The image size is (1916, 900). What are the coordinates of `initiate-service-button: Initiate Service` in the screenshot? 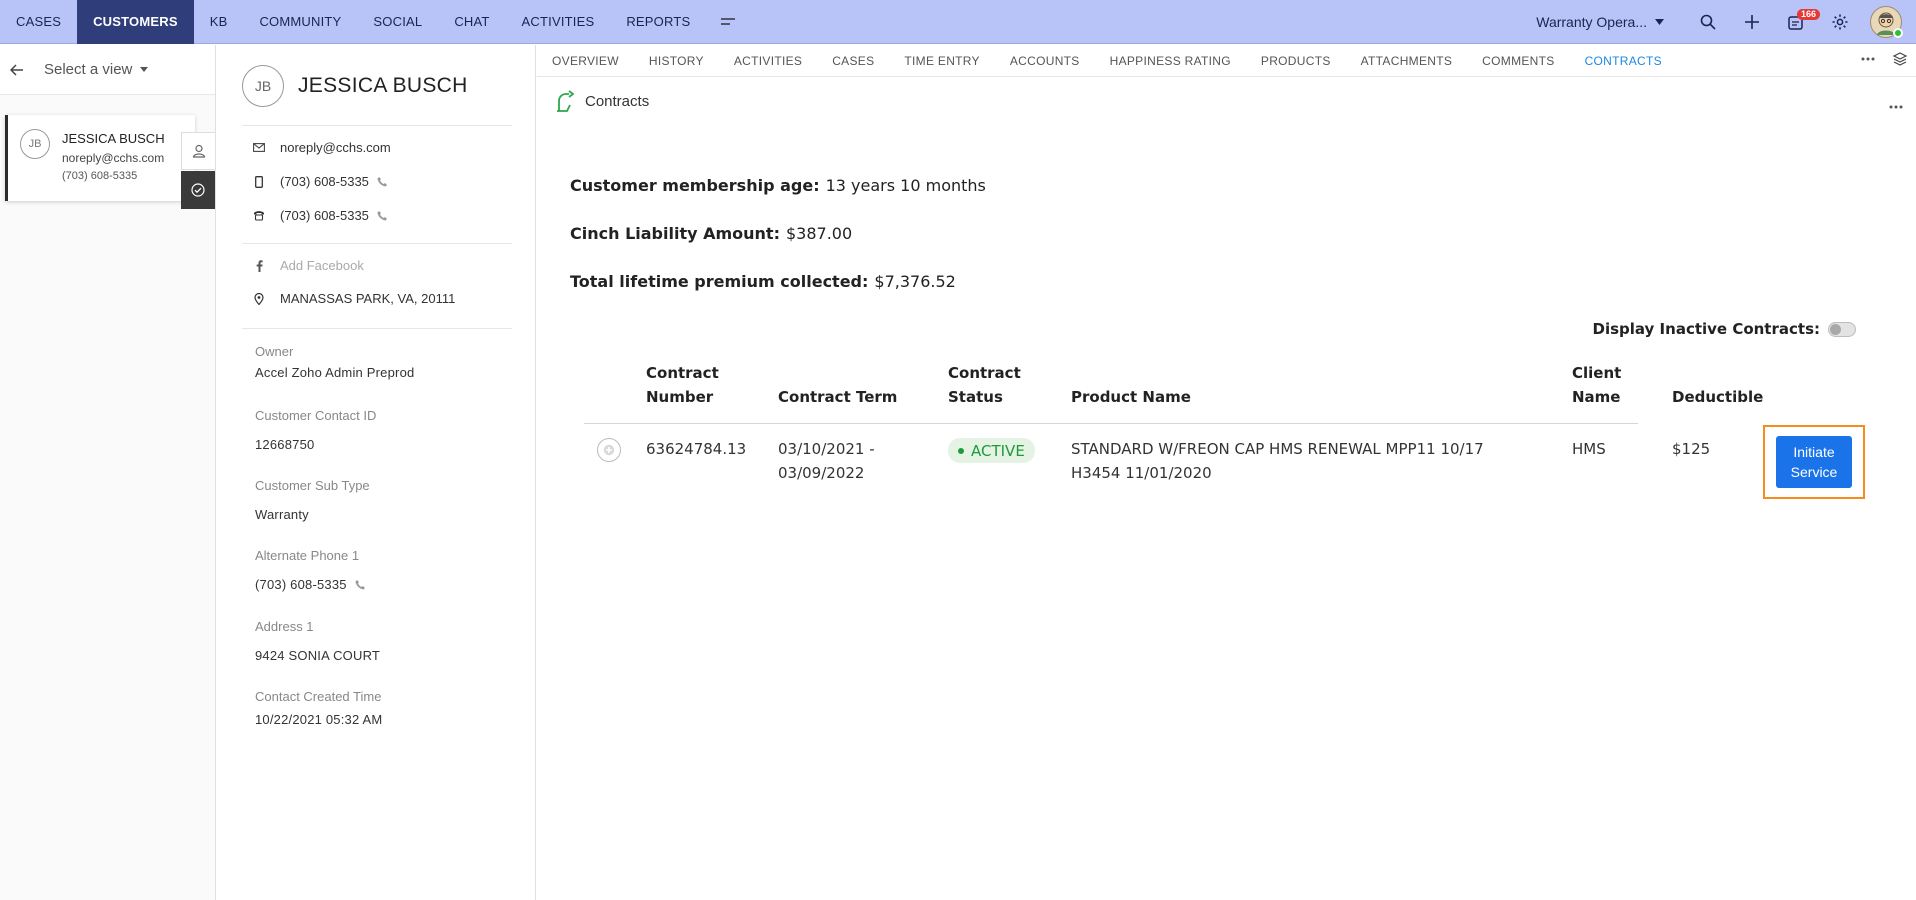 It's located at (1814, 462).